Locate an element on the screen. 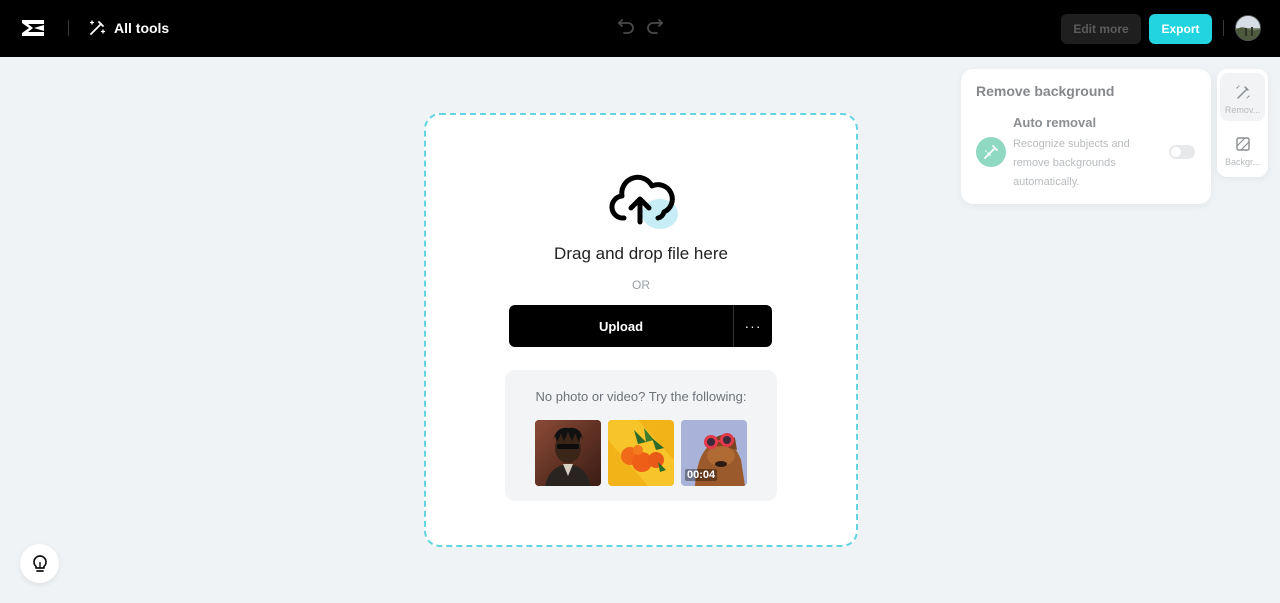 This screenshot has width=1280, height=603. lightbulb-icon is located at coordinates (39, 563).